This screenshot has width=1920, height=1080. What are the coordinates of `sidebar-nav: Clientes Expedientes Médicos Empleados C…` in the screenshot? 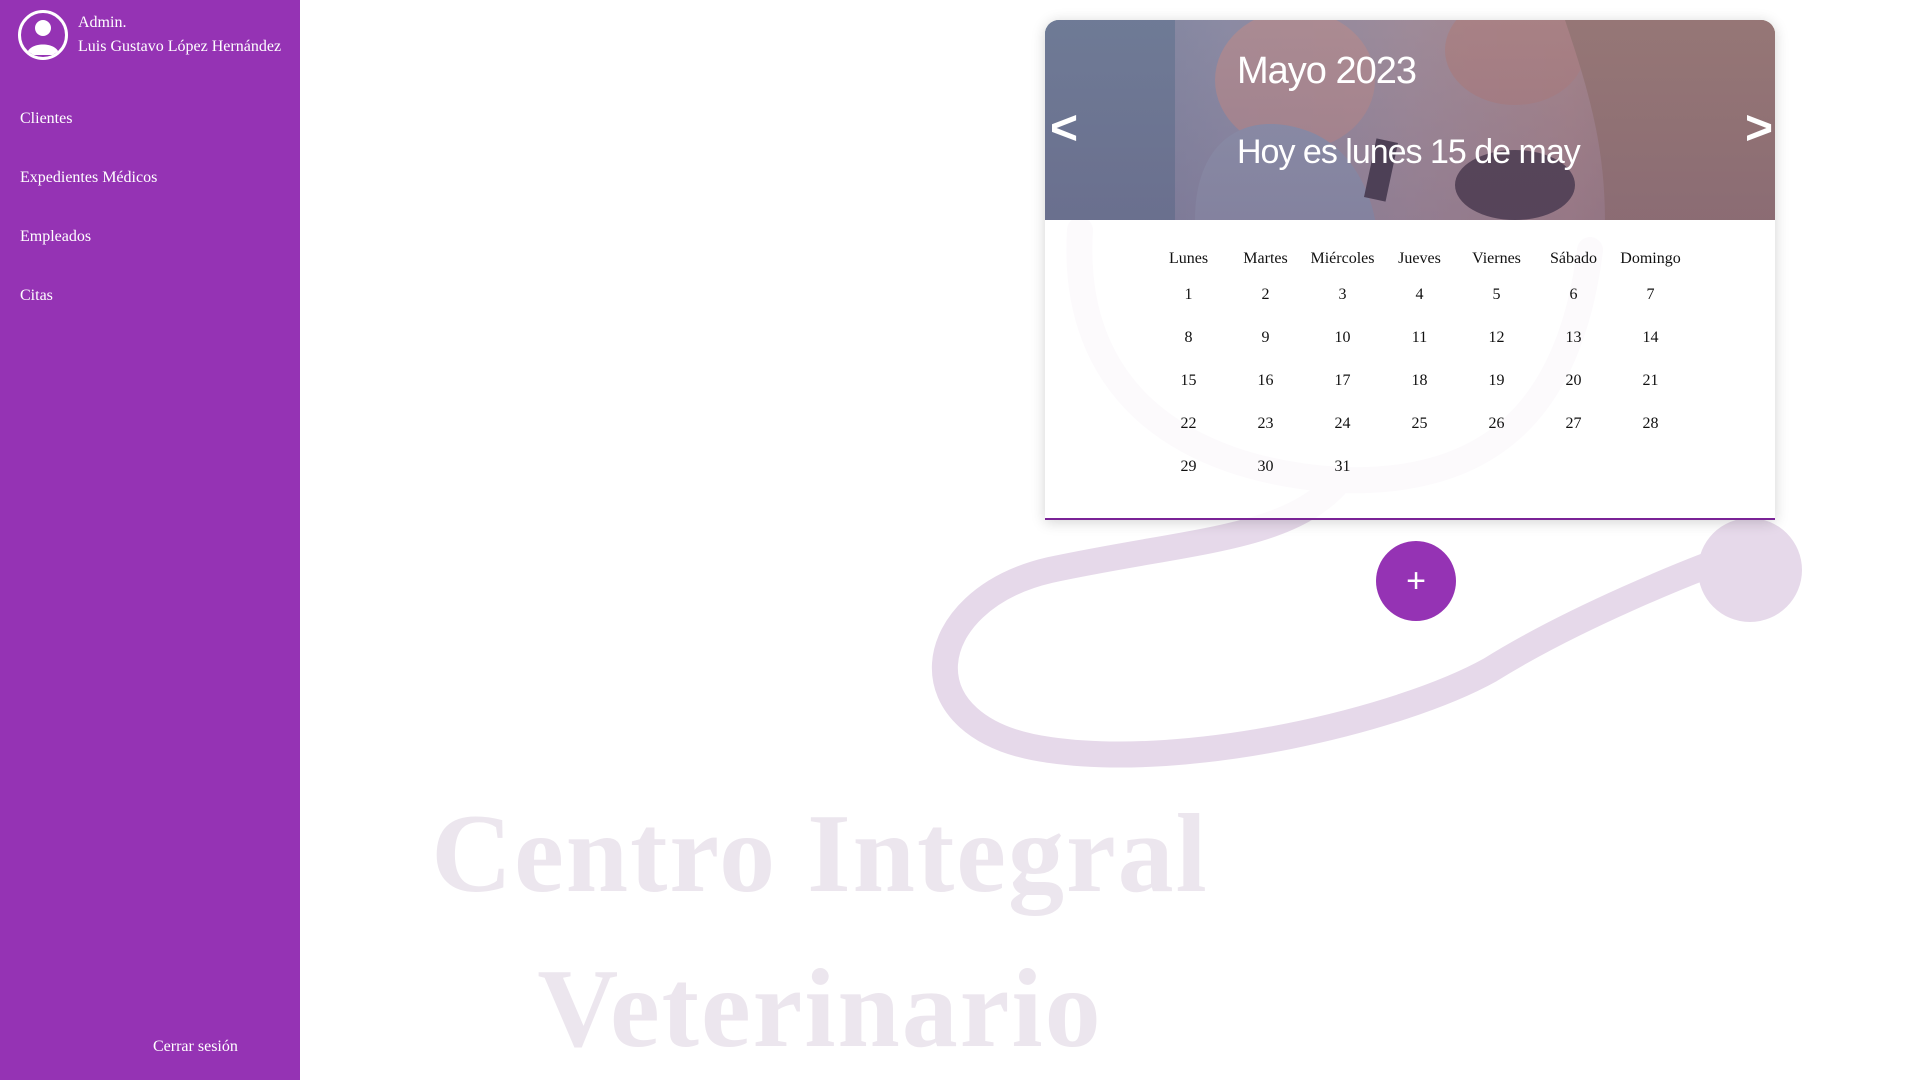 It's located at (88, 222).